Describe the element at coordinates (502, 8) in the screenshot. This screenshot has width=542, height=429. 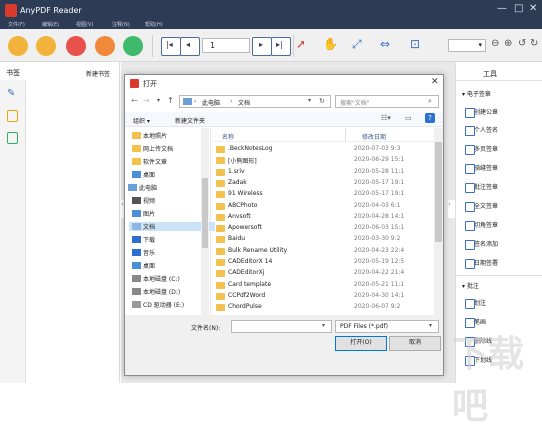
I see `minimize-icon: —` at that location.